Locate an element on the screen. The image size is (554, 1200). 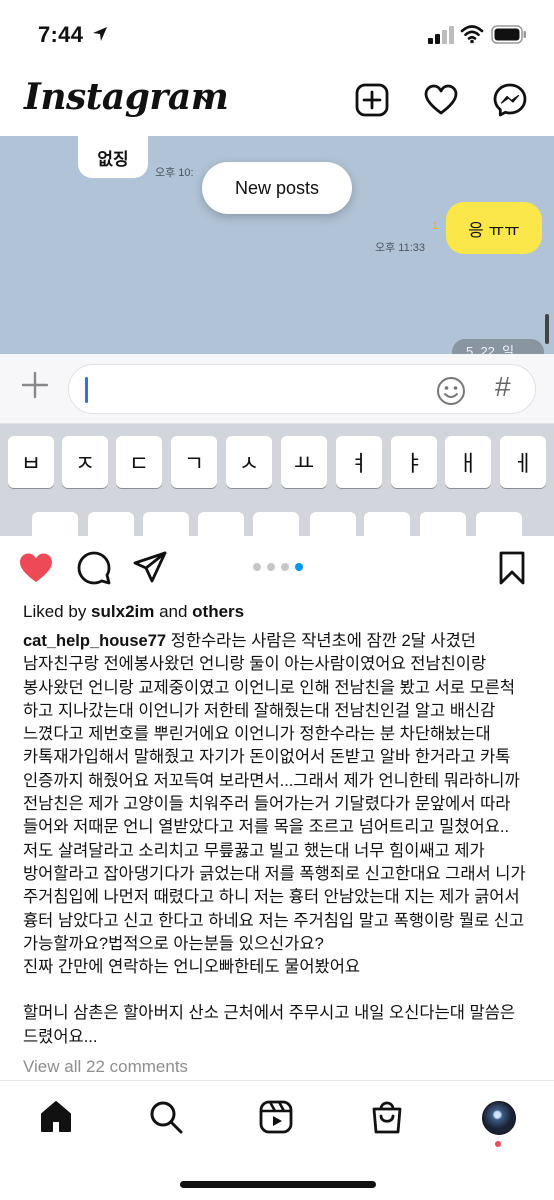
notification-dot is located at coordinates (498, 1144).